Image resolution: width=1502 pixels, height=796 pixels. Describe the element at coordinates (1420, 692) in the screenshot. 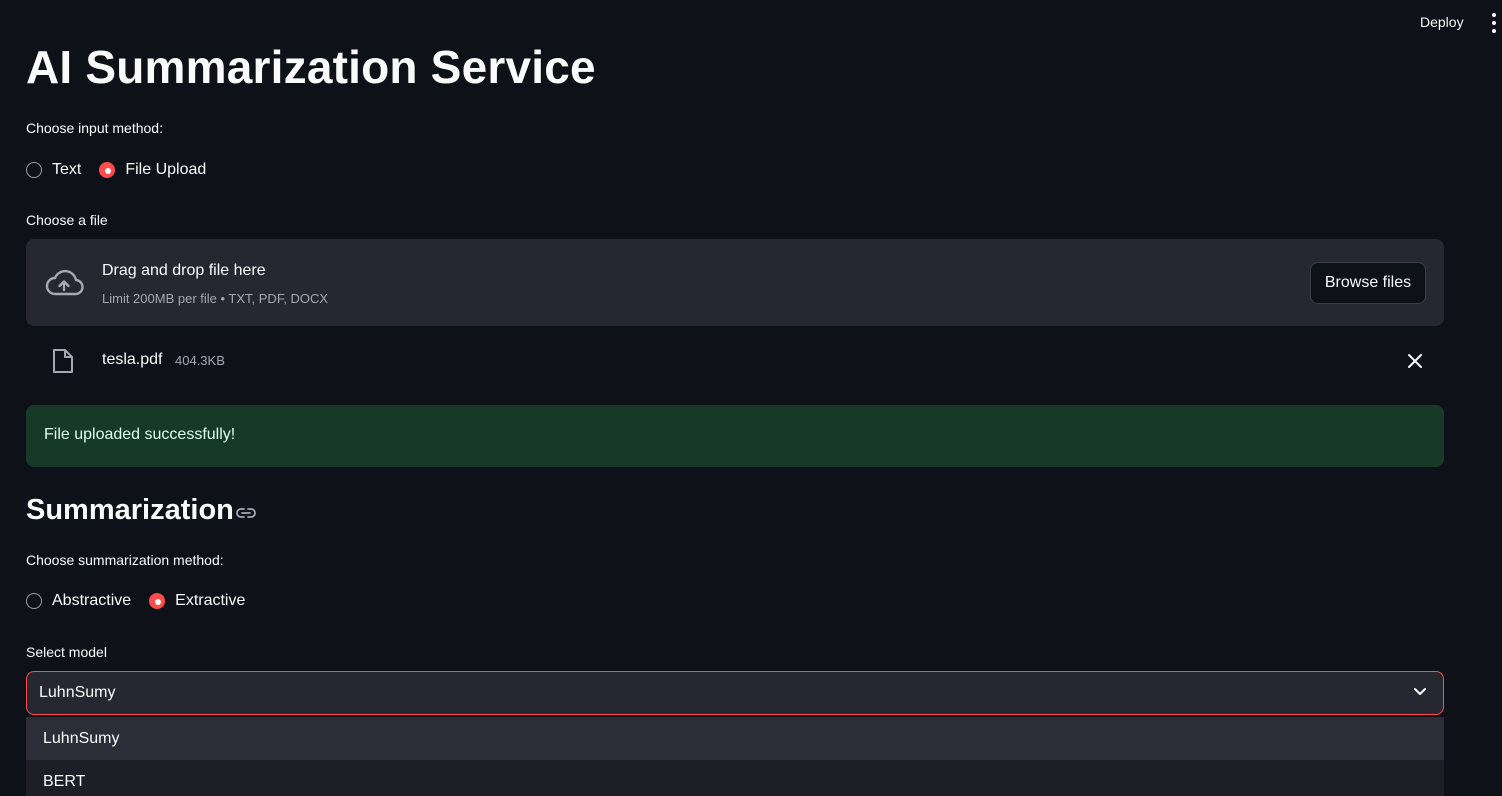

I see `chevron-down-icon` at that location.